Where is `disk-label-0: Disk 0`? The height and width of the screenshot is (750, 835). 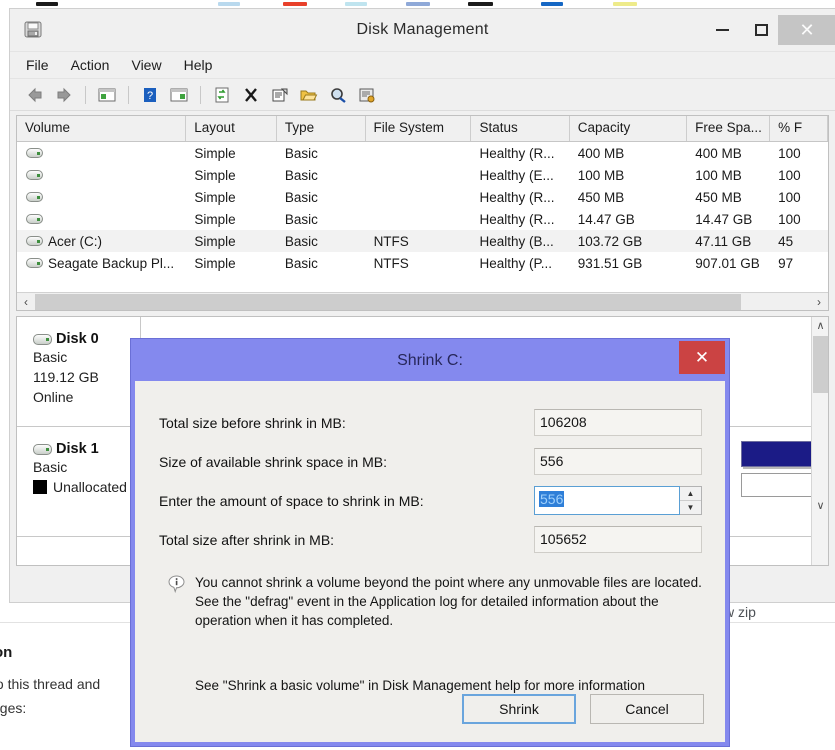 disk-label-0: Disk 0 is located at coordinates (77, 339).